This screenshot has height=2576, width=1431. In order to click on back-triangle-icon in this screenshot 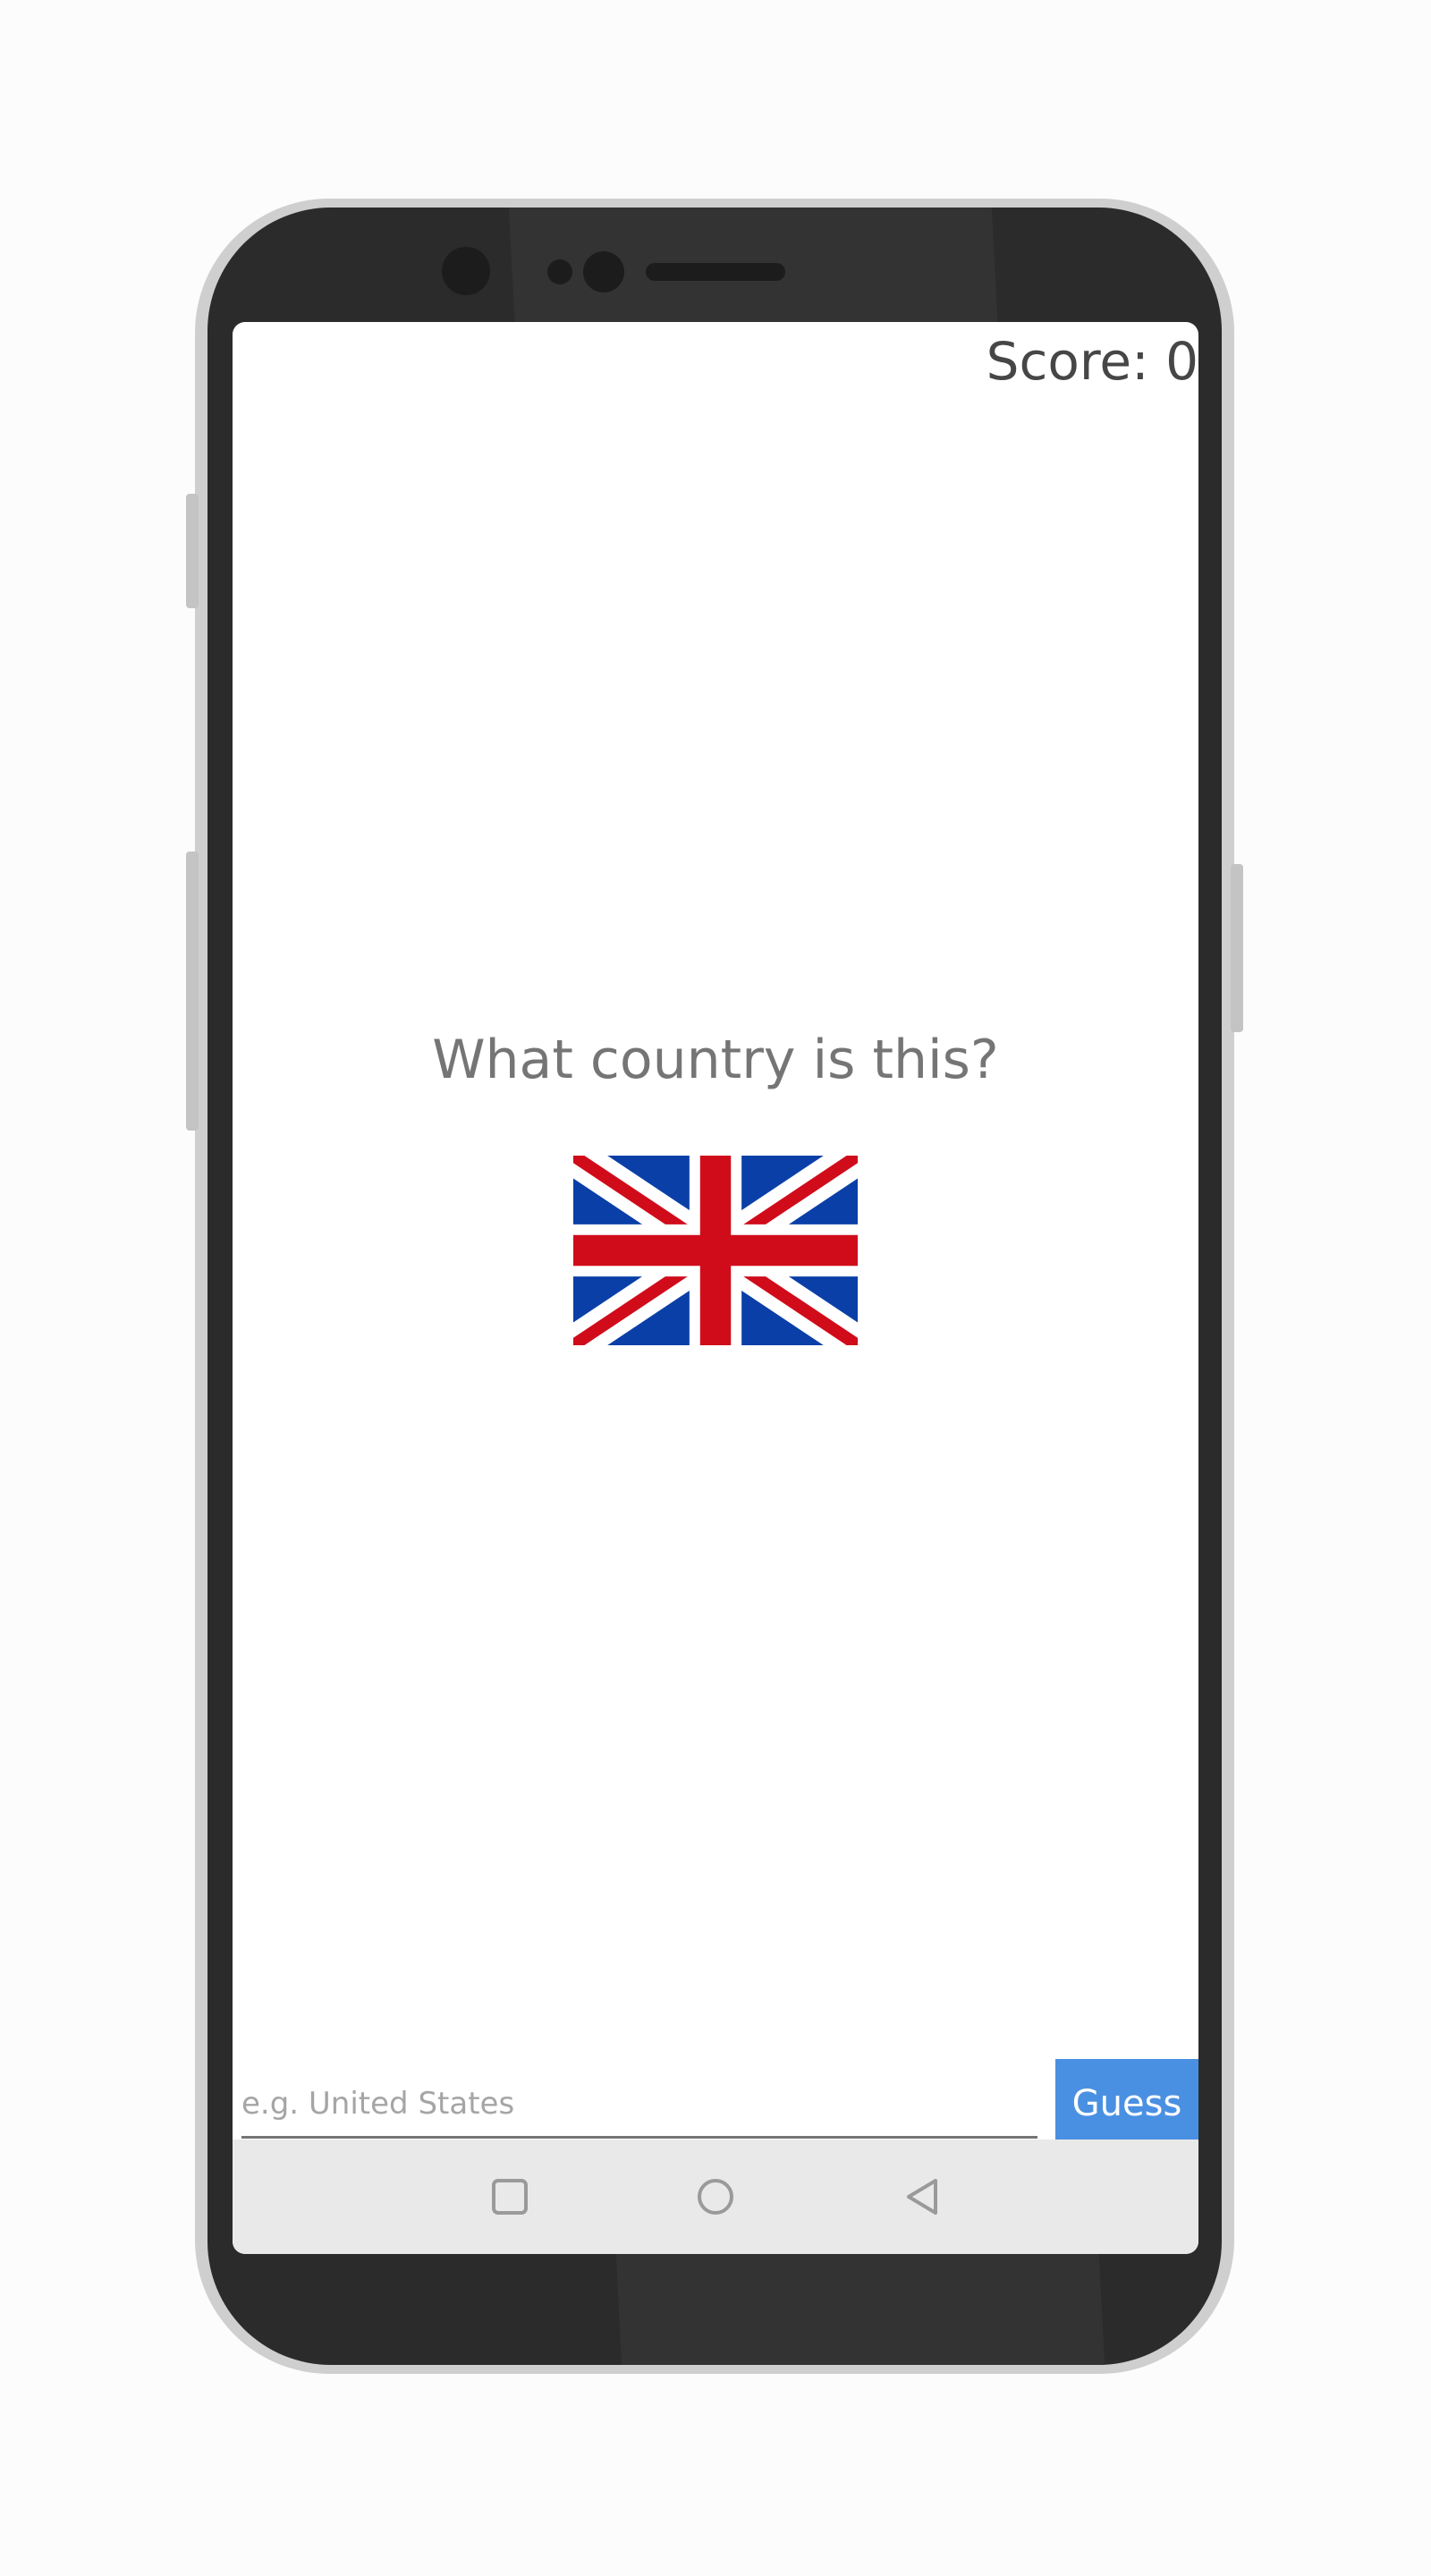, I will do `click(922, 2197)`.